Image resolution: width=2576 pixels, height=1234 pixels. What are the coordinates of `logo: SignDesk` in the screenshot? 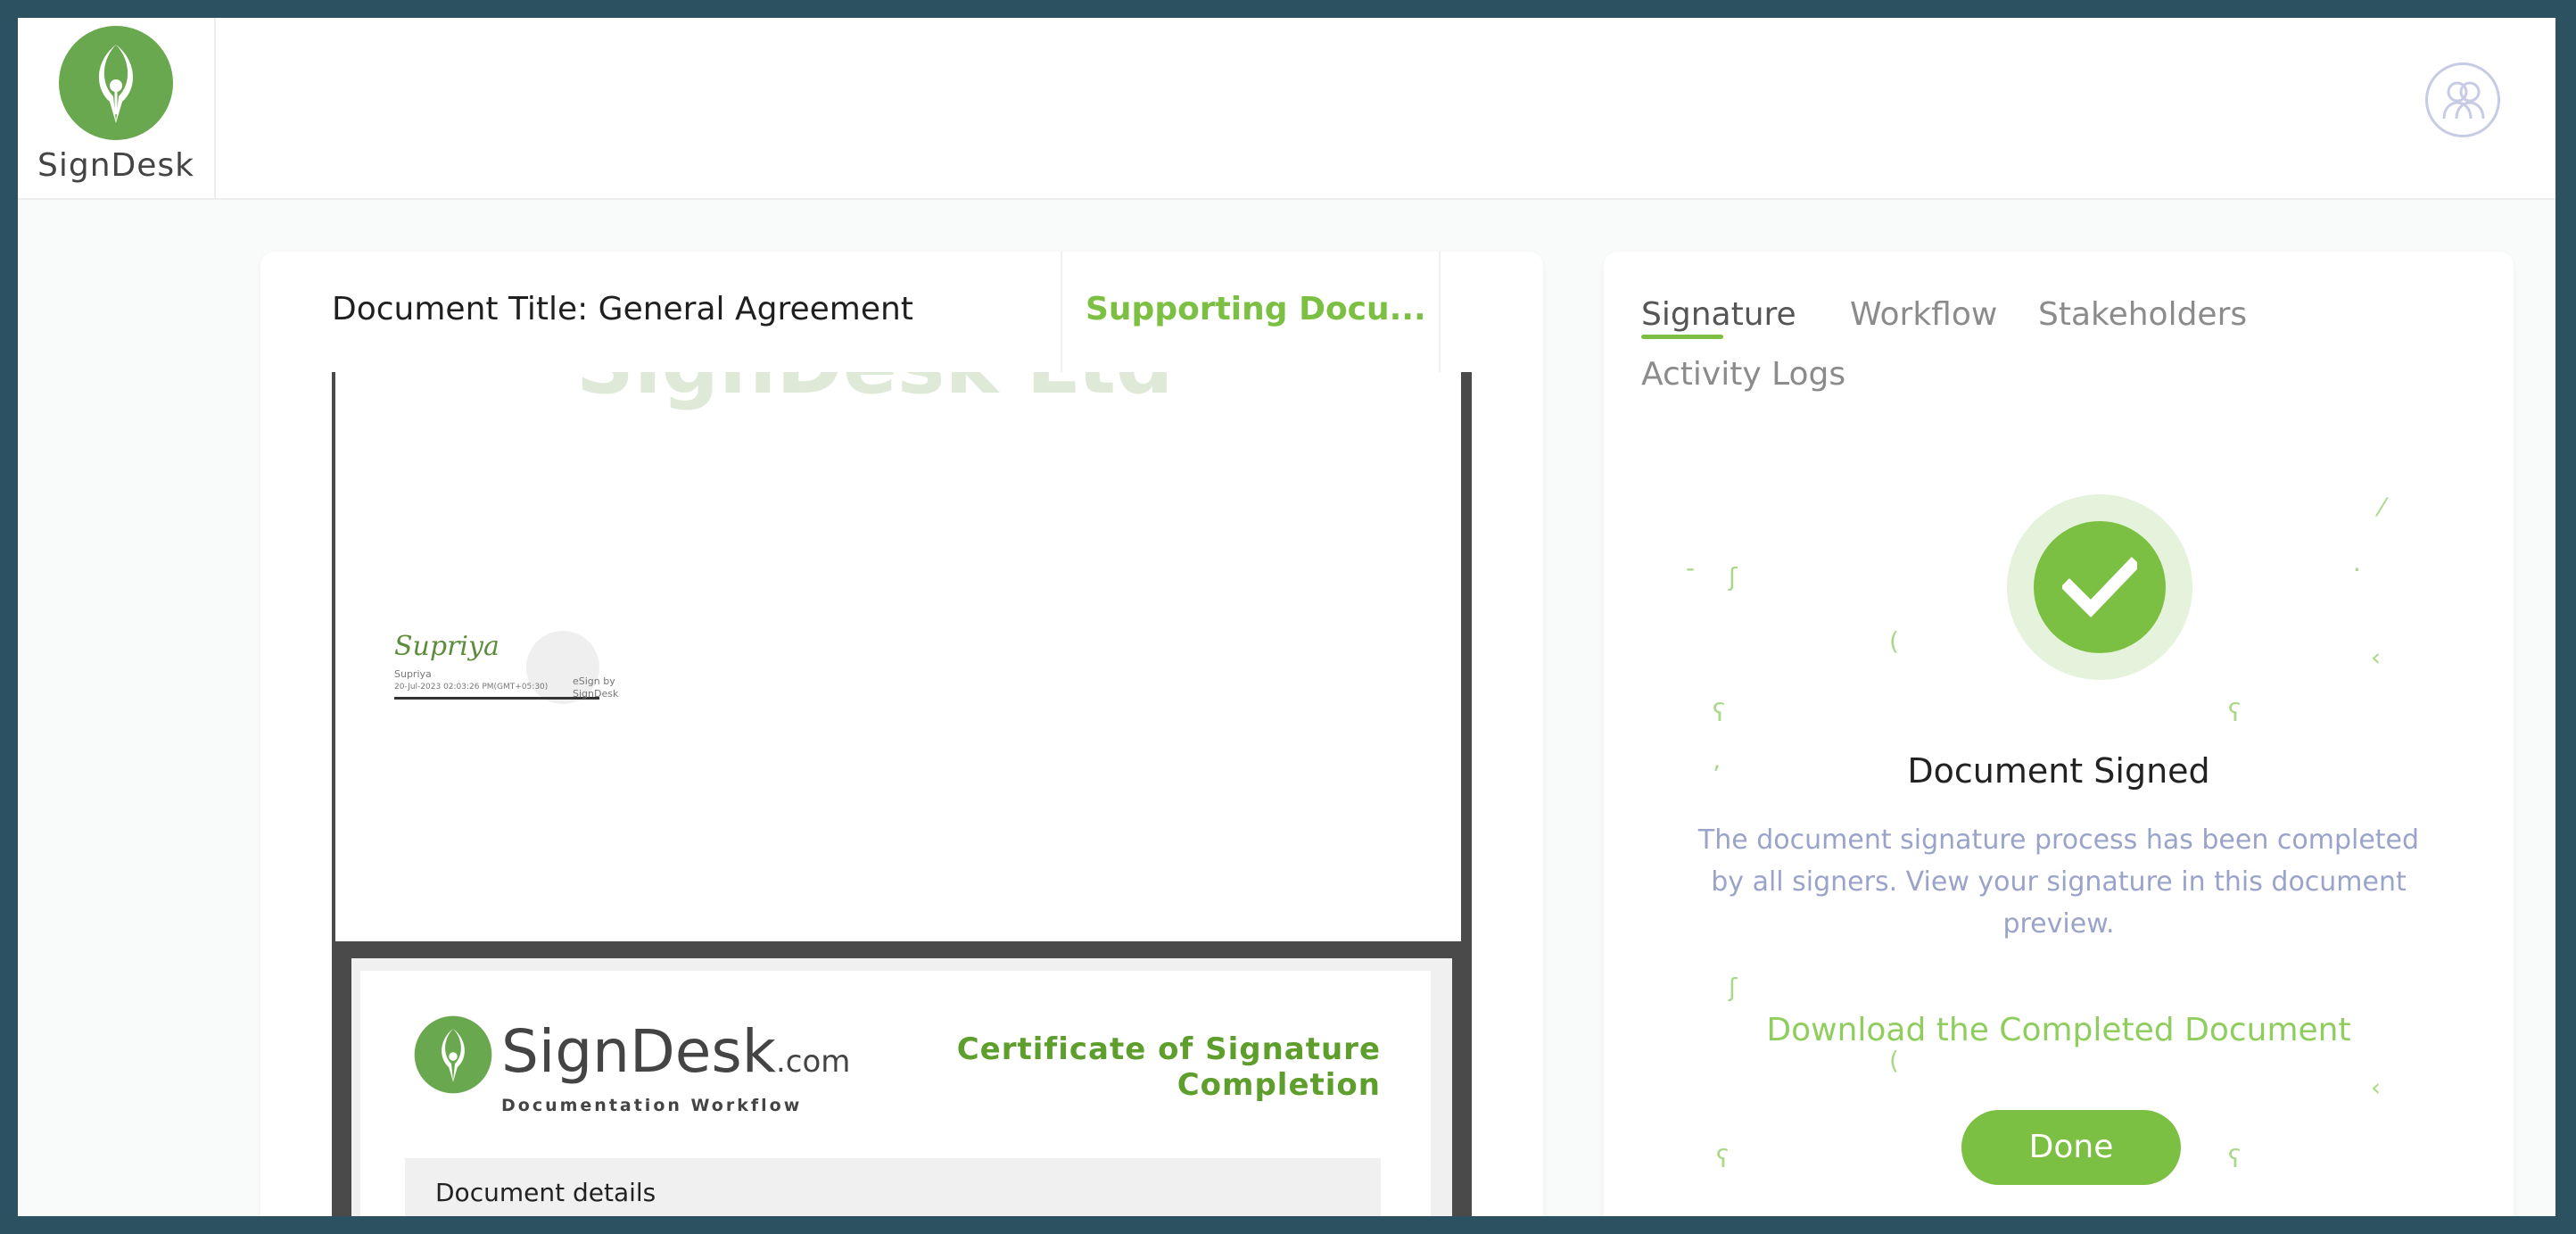 It's located at (117, 108).